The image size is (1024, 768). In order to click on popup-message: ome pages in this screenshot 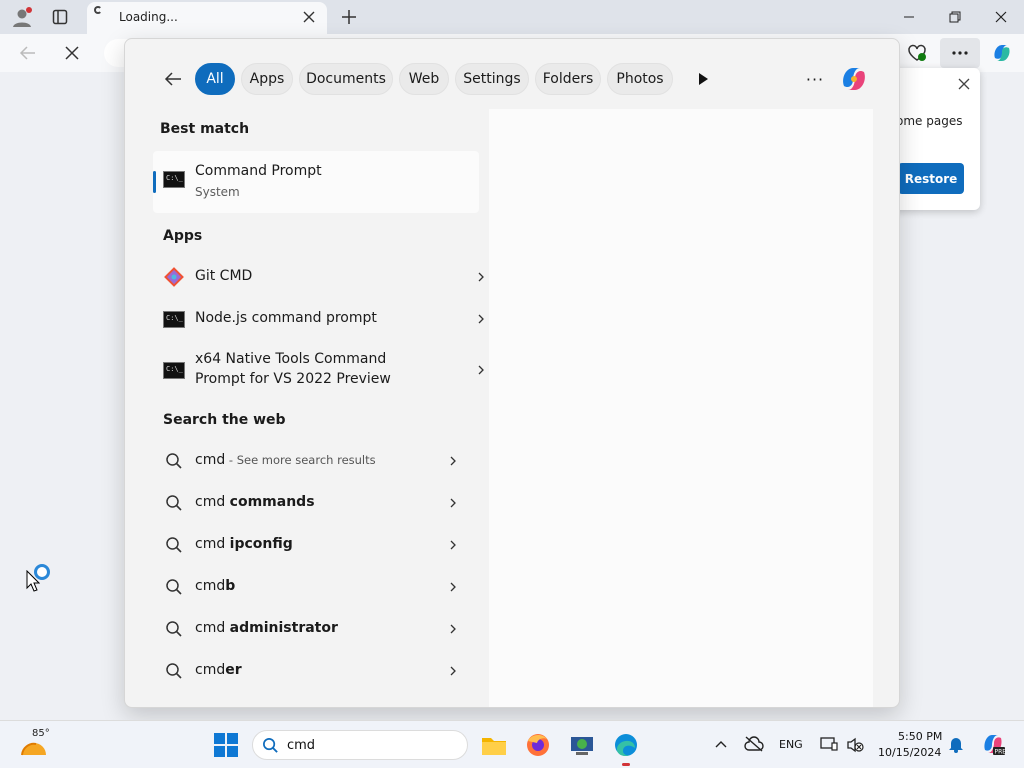, I will do `click(929, 121)`.